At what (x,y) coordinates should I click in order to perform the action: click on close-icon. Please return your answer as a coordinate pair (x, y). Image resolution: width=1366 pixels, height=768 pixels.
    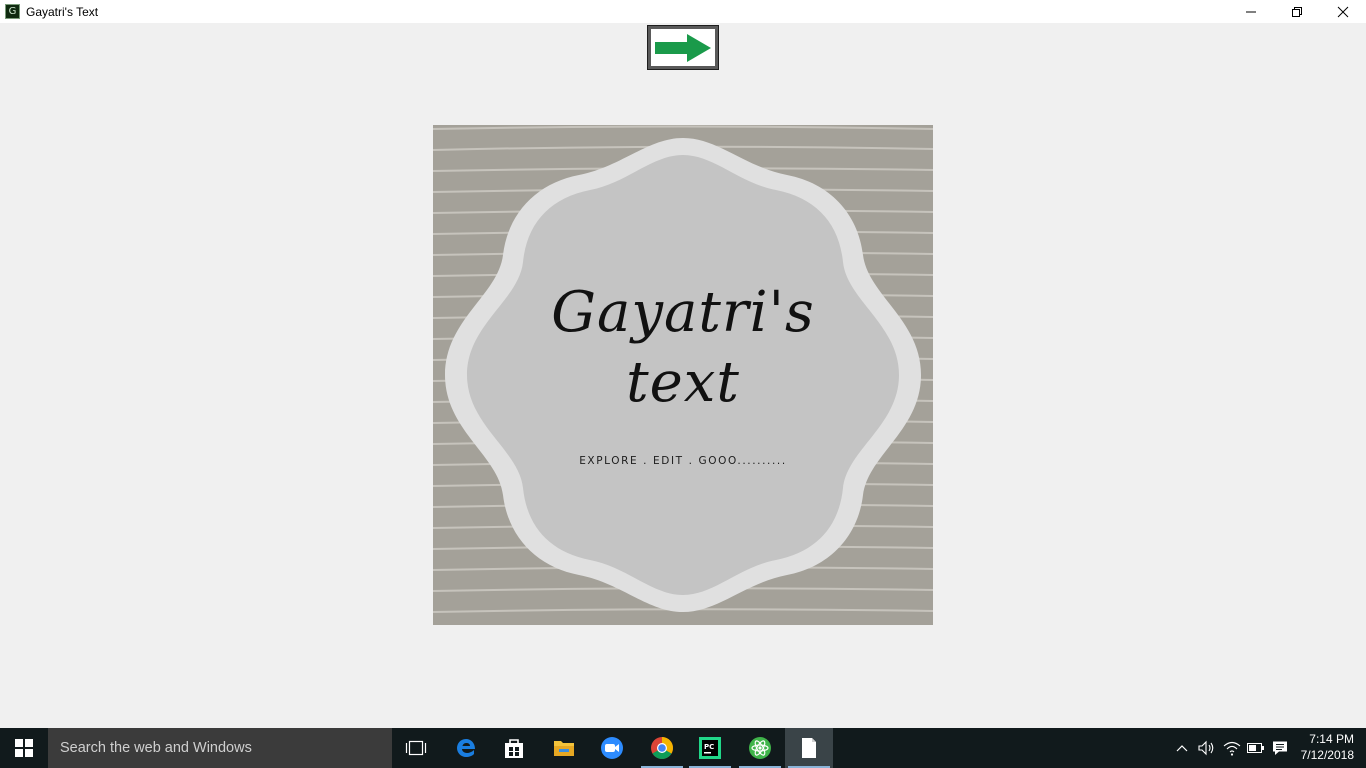
    Looking at the image, I should click on (1343, 11).